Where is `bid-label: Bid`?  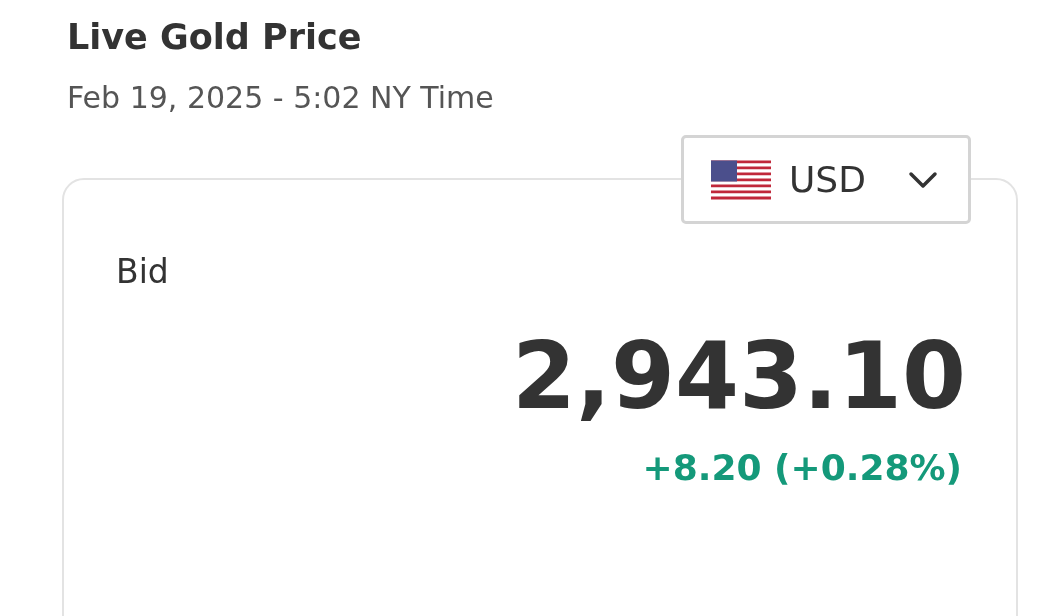
bid-label: Bid is located at coordinates (142, 272).